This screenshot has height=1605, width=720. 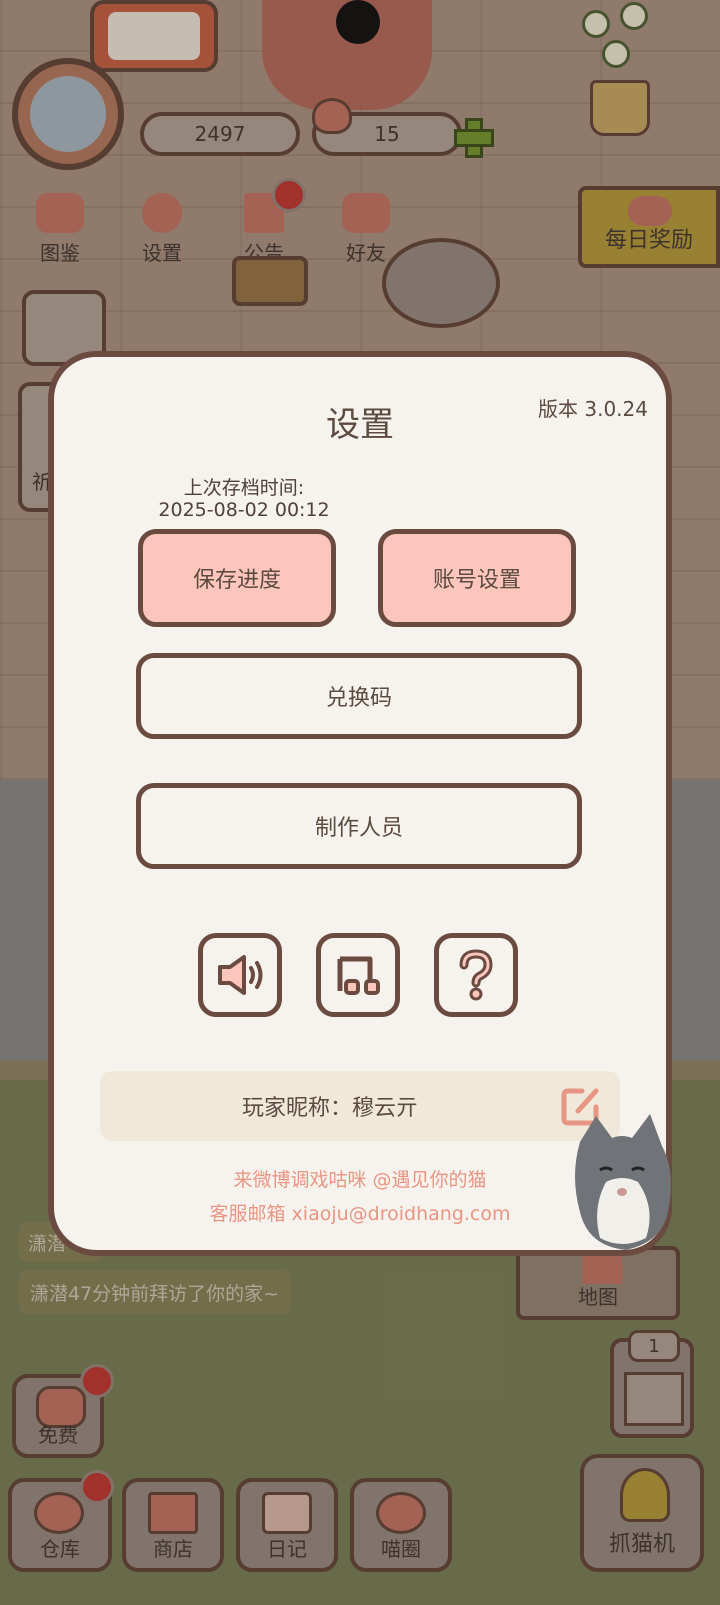 I want to click on music-toggle-button, so click(x=358, y=975).